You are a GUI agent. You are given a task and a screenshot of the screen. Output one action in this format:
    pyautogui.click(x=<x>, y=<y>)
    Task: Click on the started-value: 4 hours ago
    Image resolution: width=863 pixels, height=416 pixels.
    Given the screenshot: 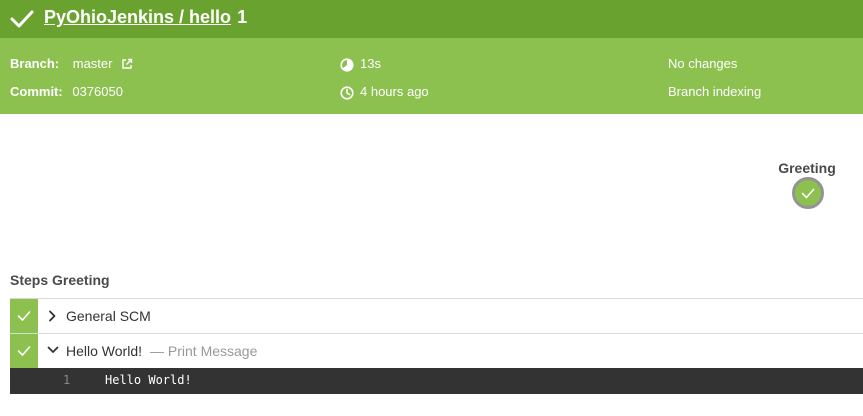 What is the action you would take?
    pyautogui.click(x=394, y=91)
    